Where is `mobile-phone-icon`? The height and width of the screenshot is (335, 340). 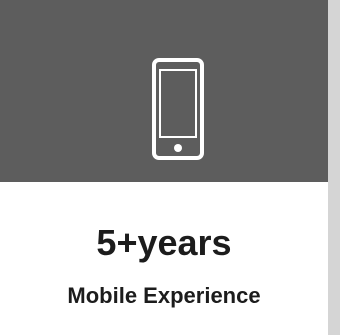 mobile-phone-icon is located at coordinates (178, 109).